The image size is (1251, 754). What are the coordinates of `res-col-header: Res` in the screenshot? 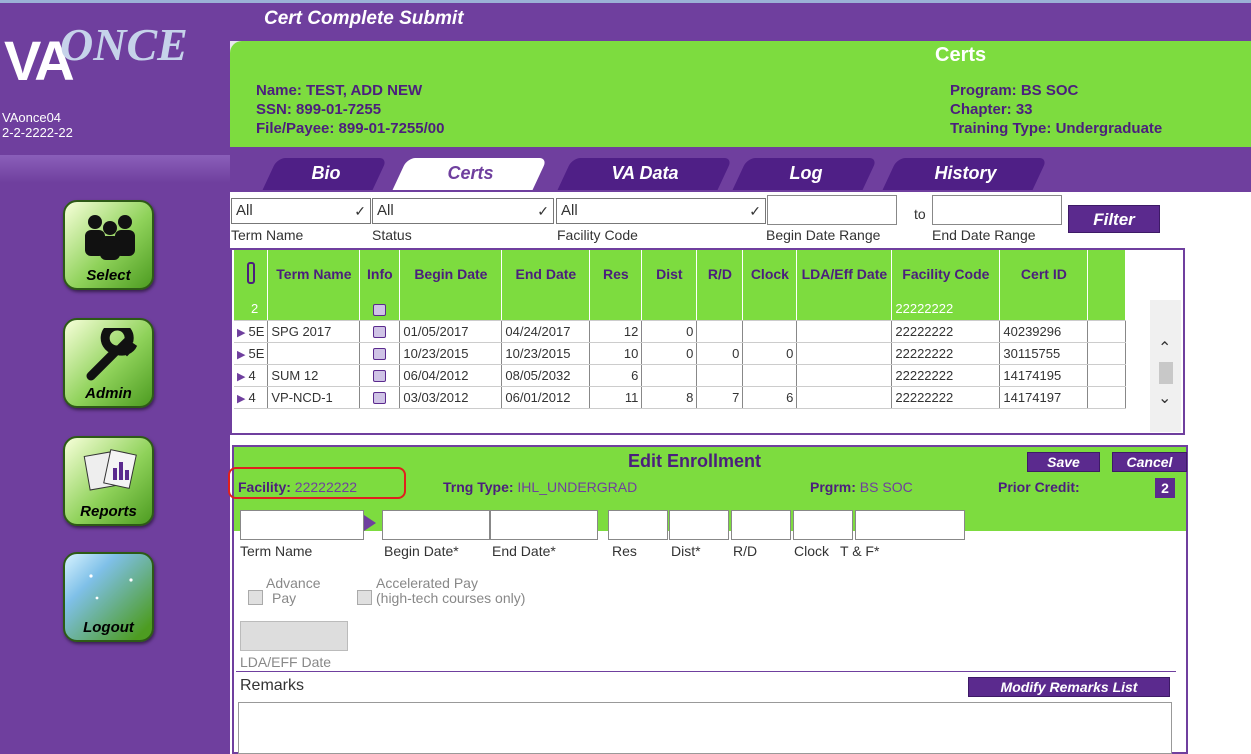 It's located at (616, 274).